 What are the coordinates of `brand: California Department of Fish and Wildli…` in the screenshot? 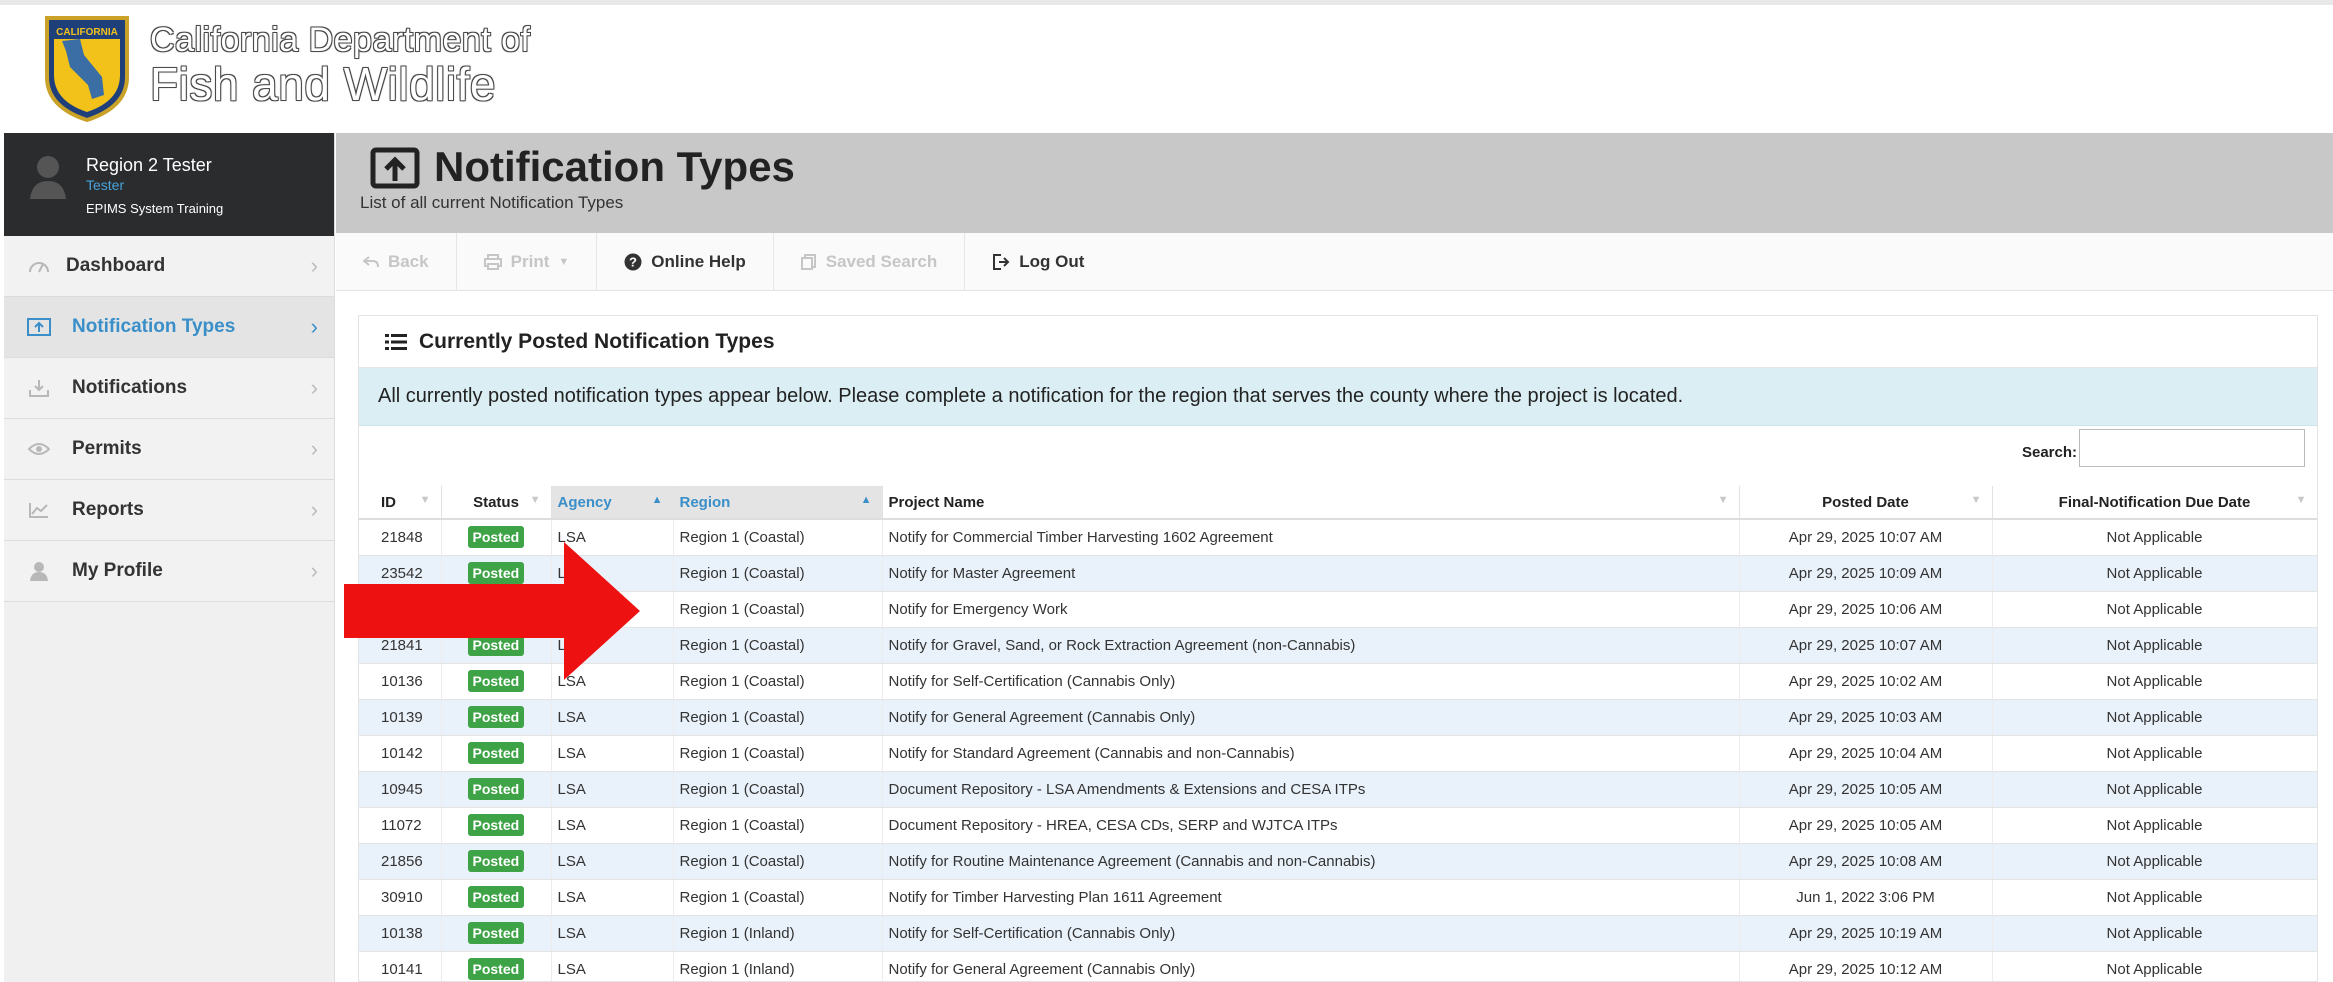 It's located at (340, 65).